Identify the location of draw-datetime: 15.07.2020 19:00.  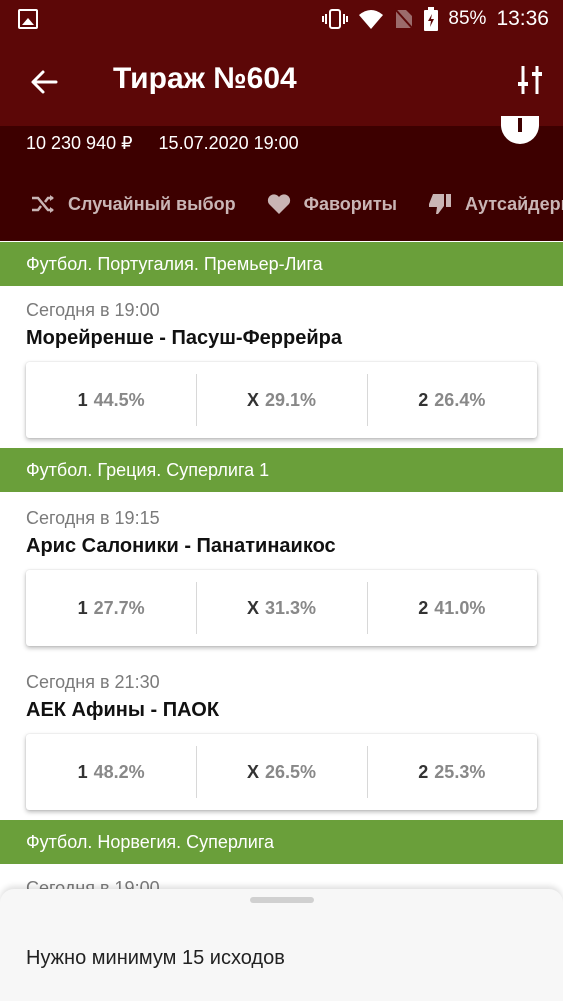
(228, 143).